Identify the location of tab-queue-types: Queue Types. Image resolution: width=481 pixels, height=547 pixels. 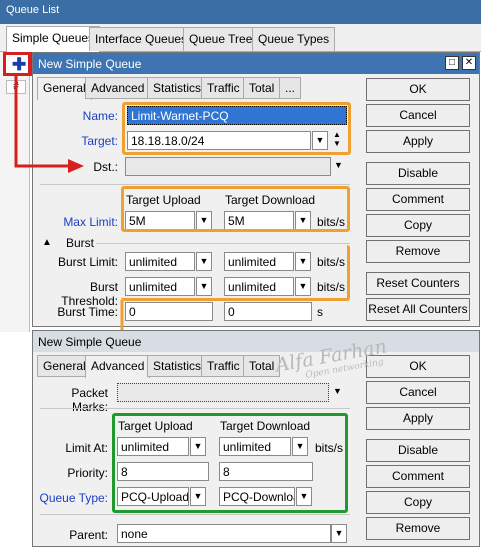
(294, 39).